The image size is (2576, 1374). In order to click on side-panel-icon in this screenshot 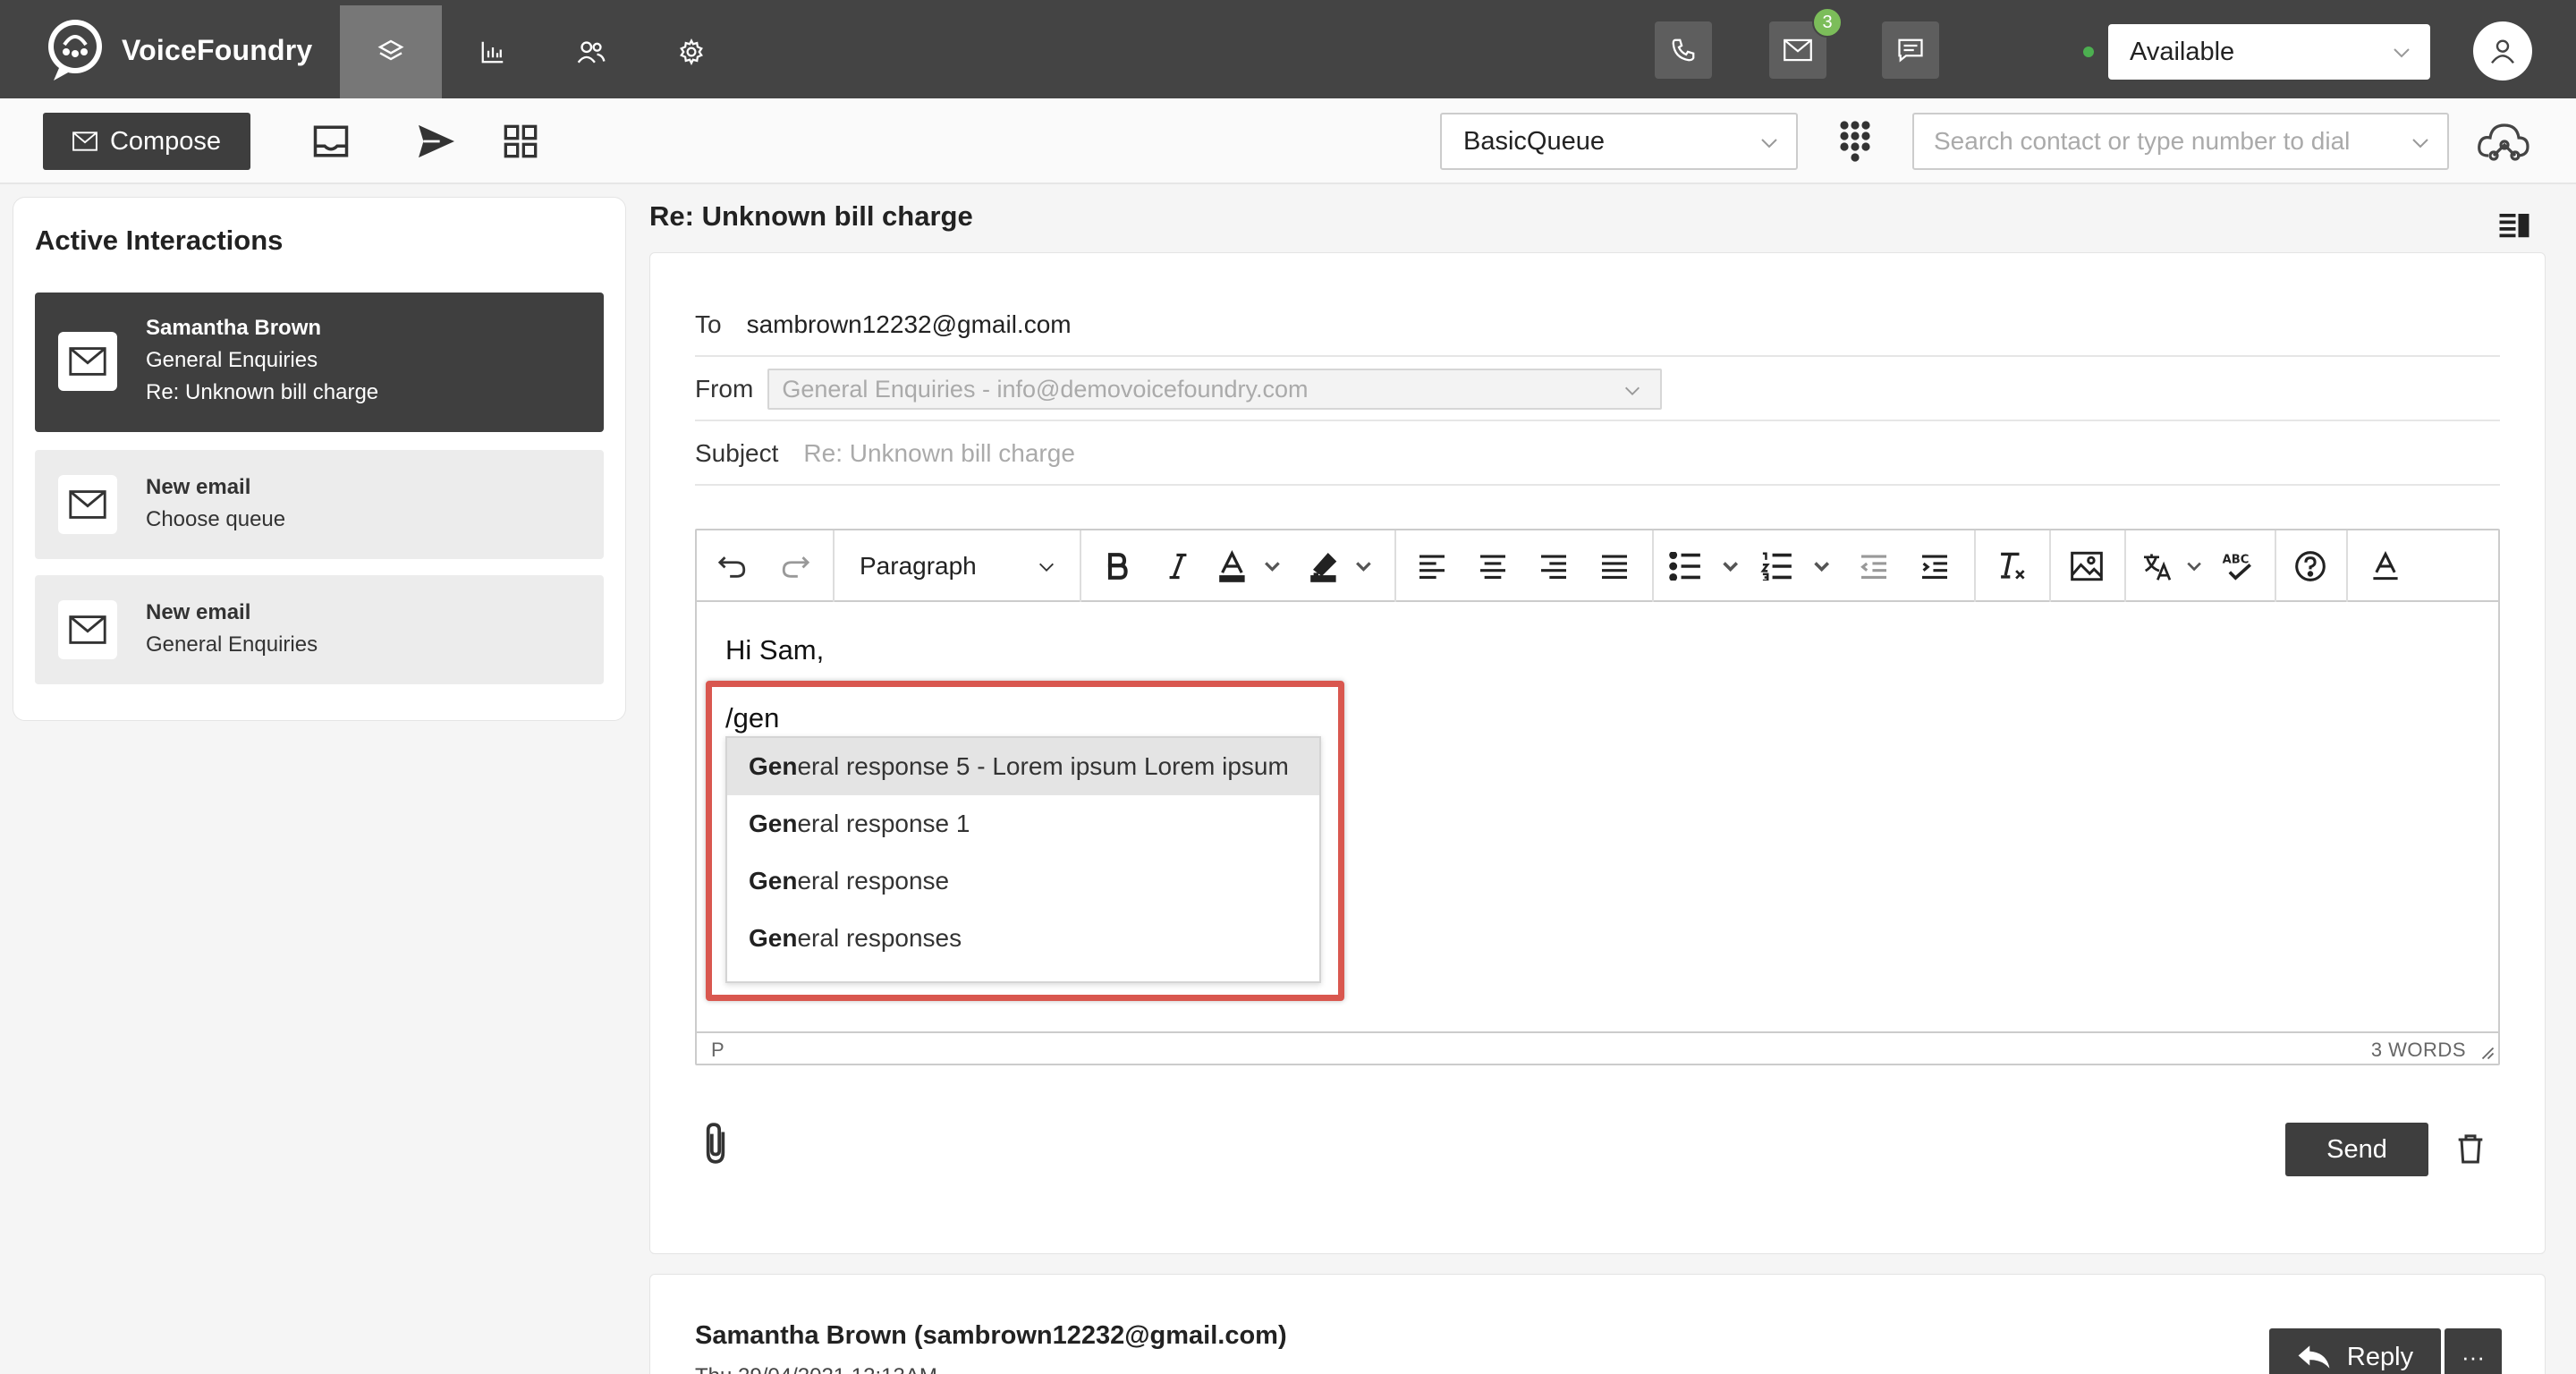, I will do `click(2514, 226)`.